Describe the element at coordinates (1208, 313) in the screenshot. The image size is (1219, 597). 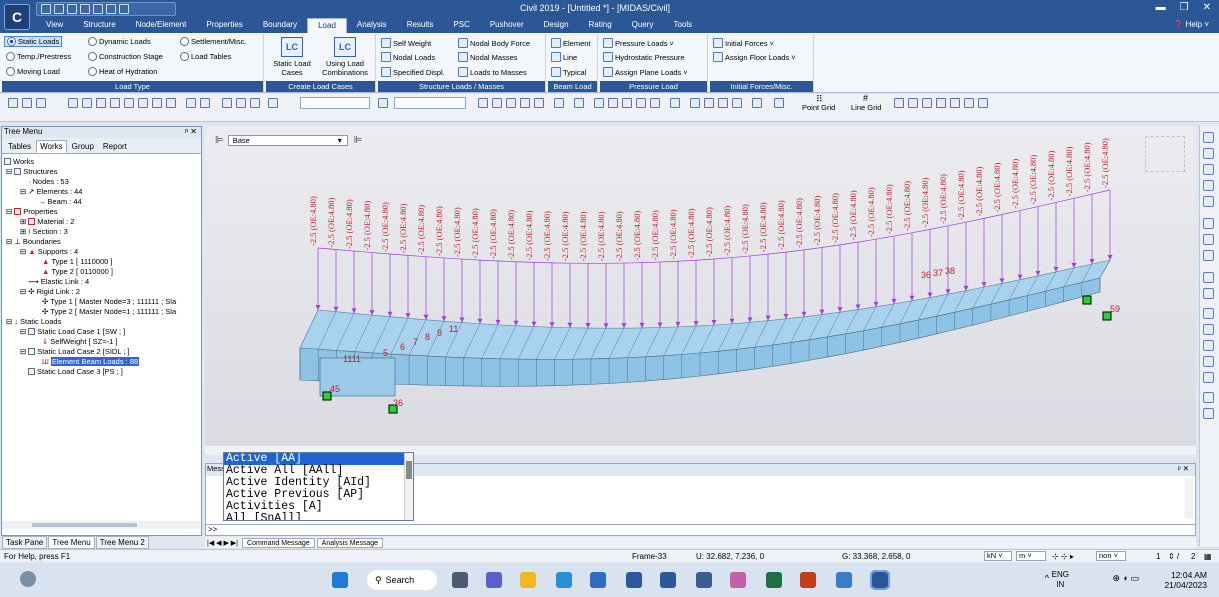
I see `front-view-icon` at that location.